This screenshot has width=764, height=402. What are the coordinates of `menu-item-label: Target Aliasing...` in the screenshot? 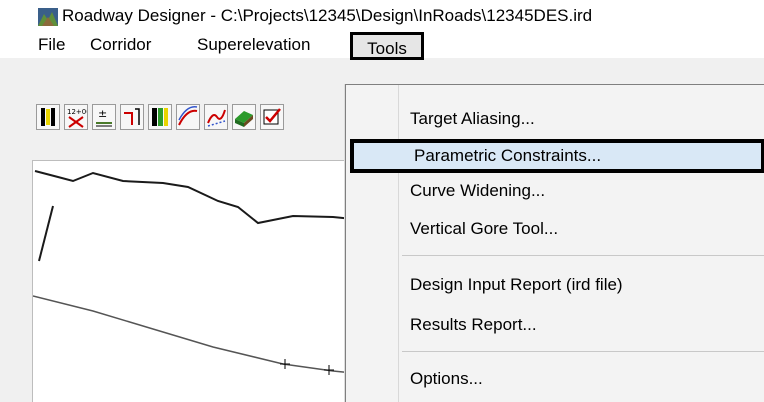 It's located at (472, 118).